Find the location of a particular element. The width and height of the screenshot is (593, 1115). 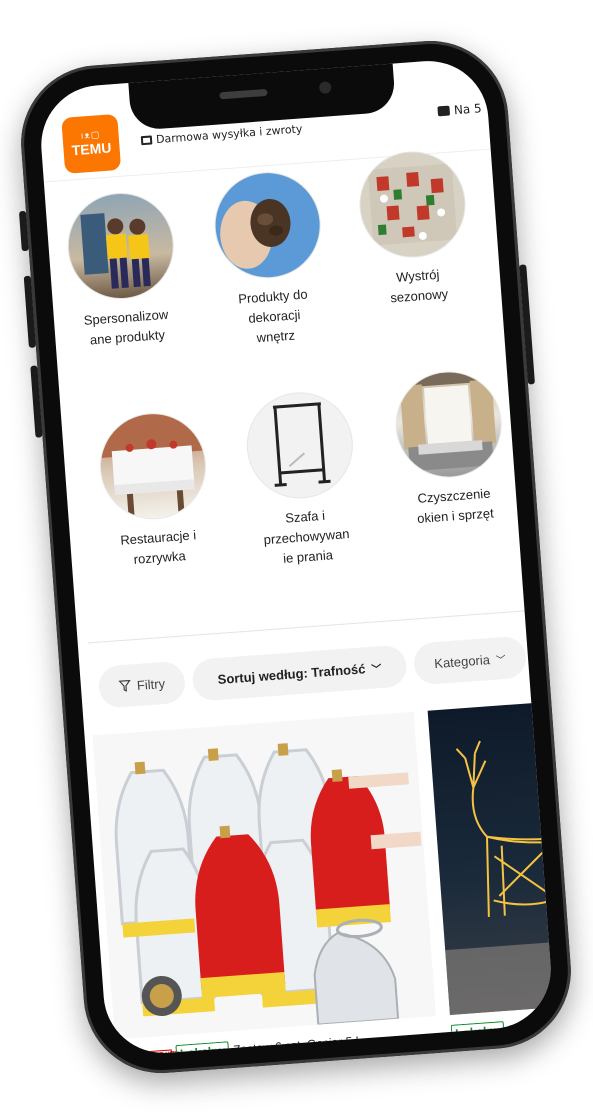

sort-label: Sortuj według: Trafność is located at coordinates (291, 673).